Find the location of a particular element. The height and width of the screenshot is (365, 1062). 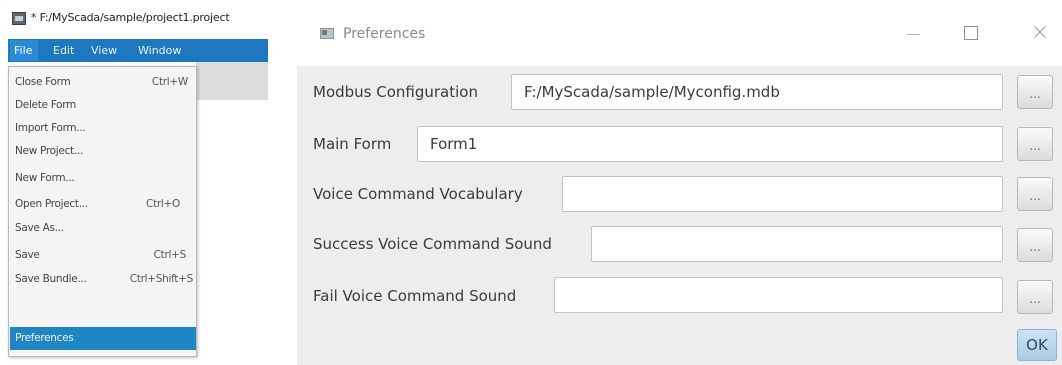

voice-vocabulary-label: Voice Command Vocabulary is located at coordinates (418, 194).